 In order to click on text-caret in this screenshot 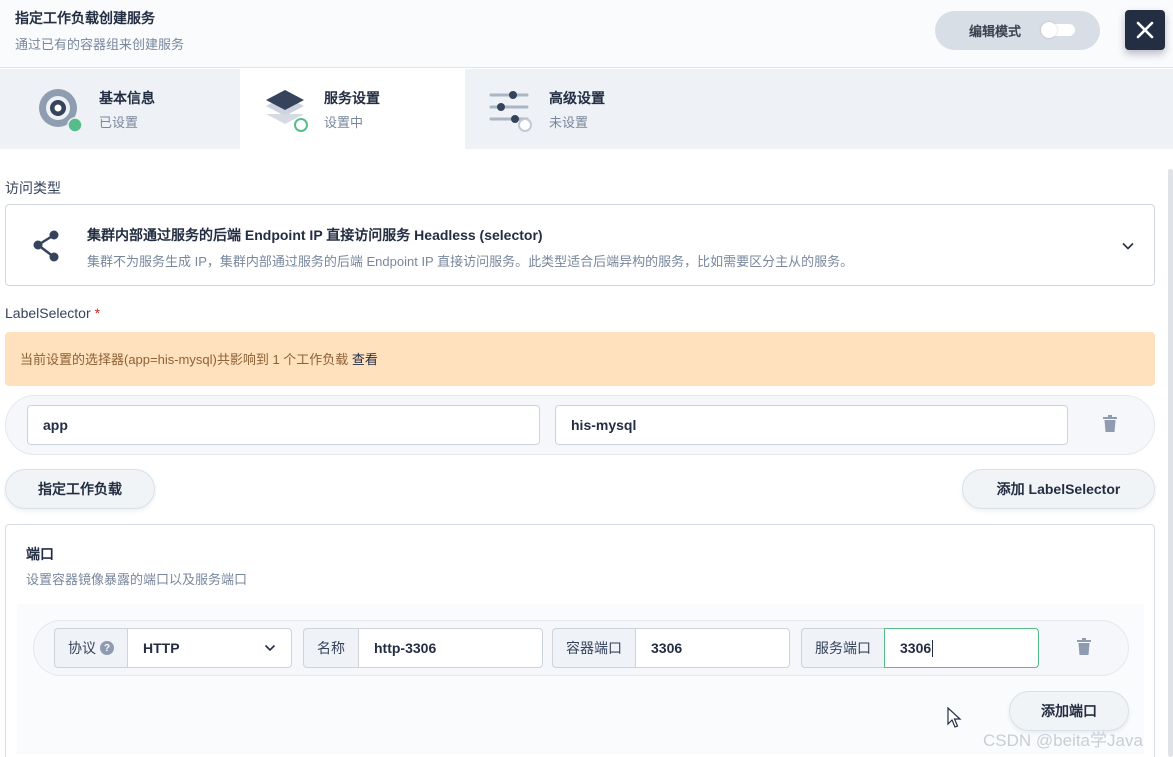, I will do `click(933, 648)`.